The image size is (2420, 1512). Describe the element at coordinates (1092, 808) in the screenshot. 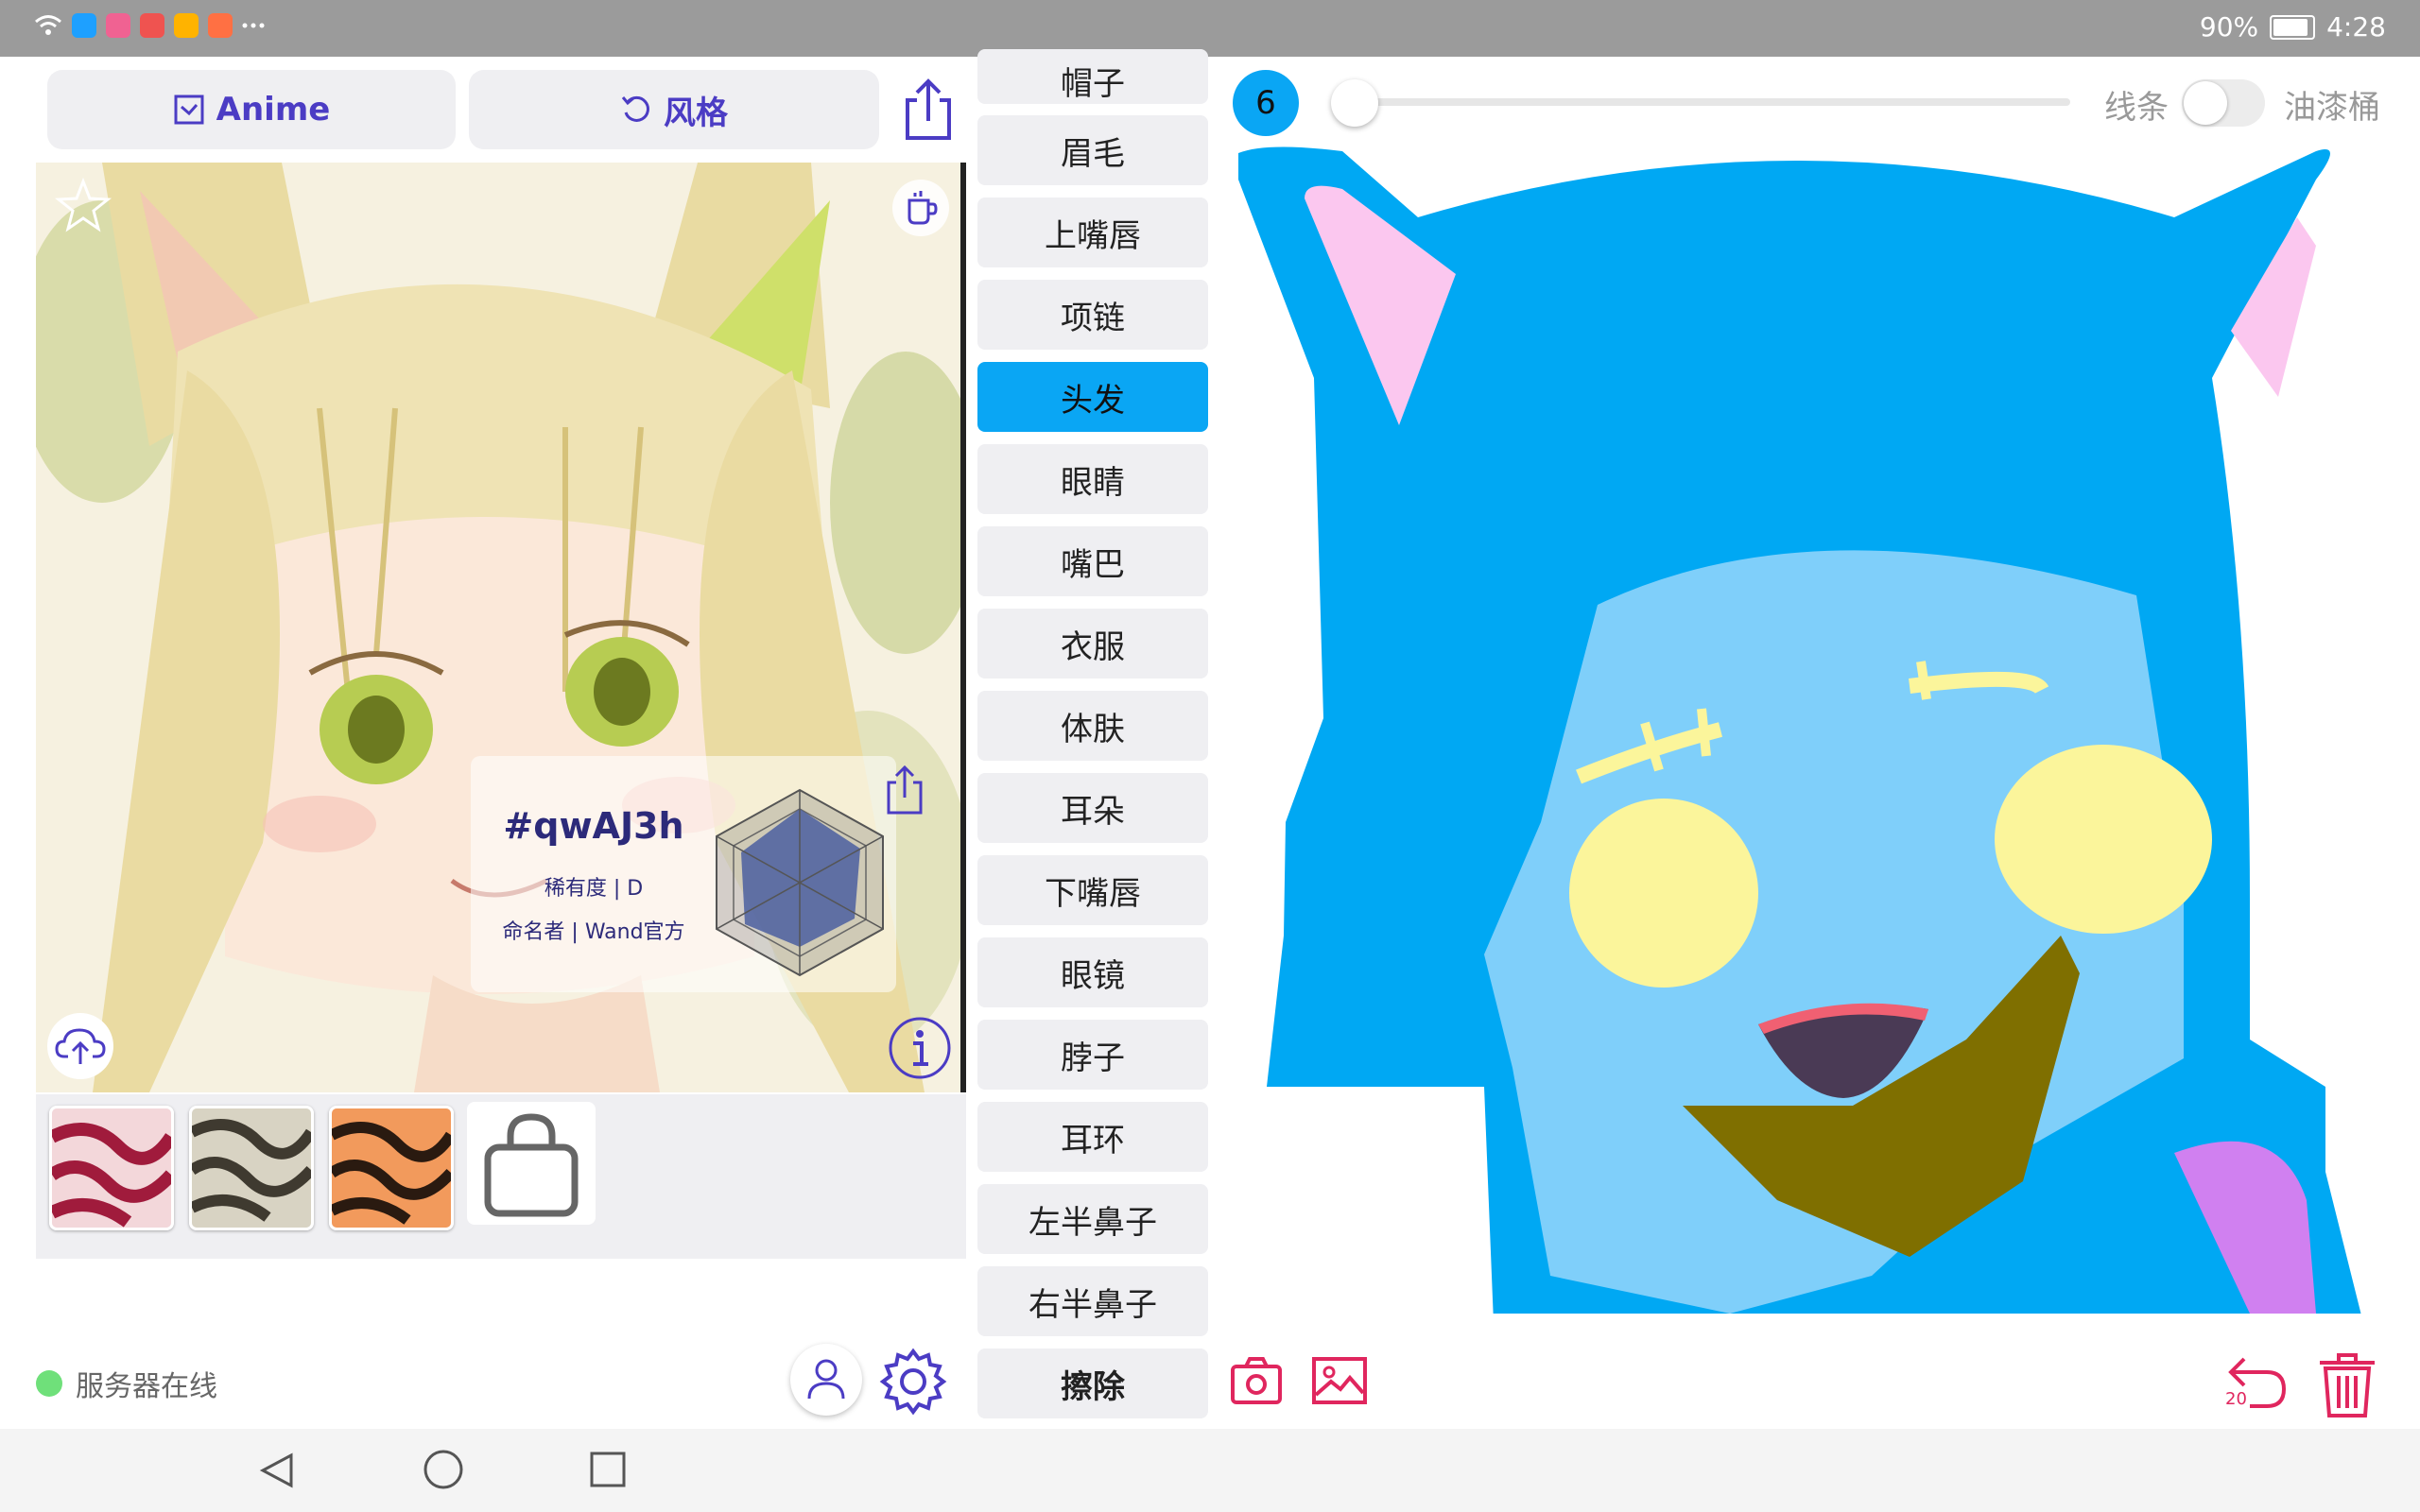

I see `part-item: 耳朵` at that location.